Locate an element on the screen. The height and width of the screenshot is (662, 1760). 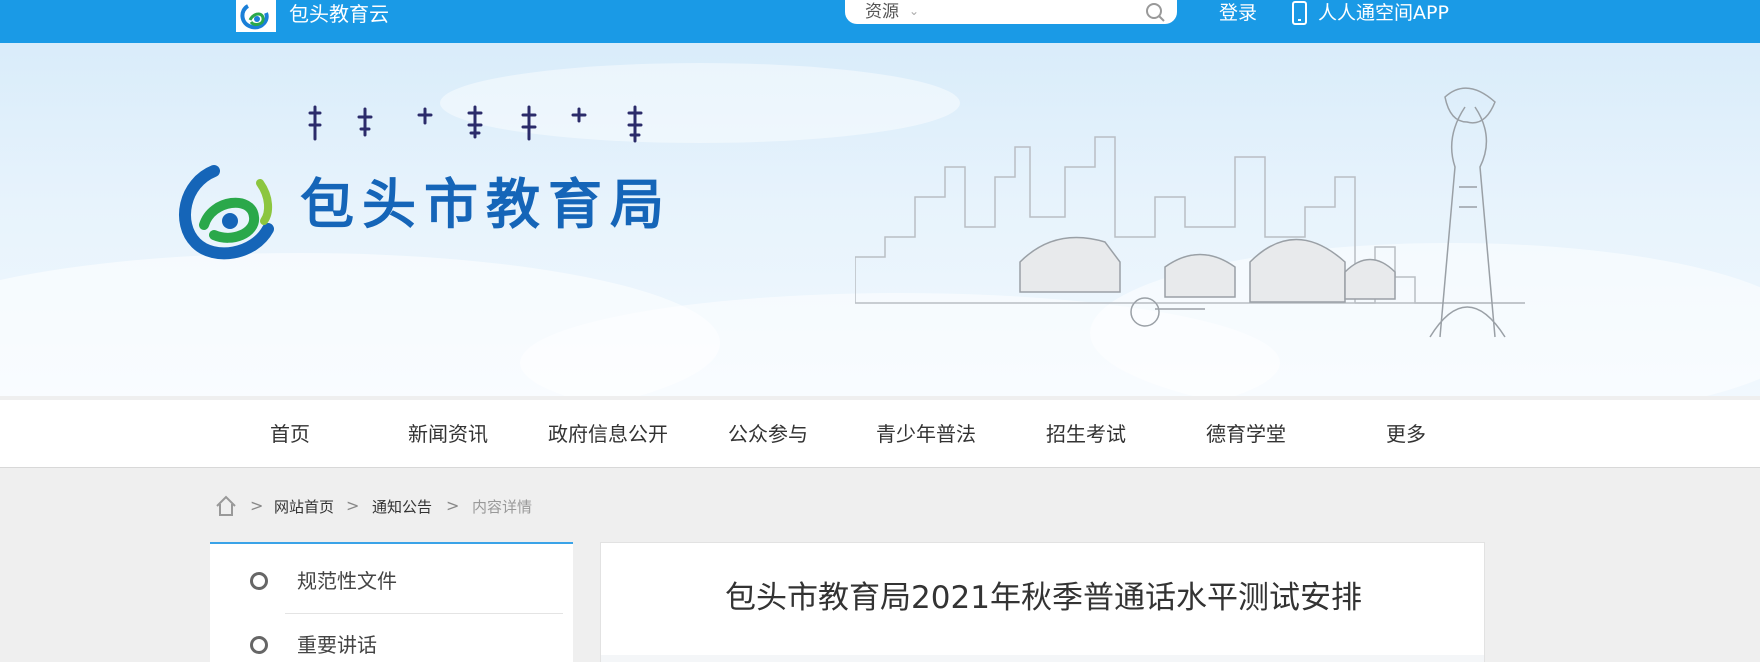
nav-item-more: 更多 is located at coordinates (1406, 434).